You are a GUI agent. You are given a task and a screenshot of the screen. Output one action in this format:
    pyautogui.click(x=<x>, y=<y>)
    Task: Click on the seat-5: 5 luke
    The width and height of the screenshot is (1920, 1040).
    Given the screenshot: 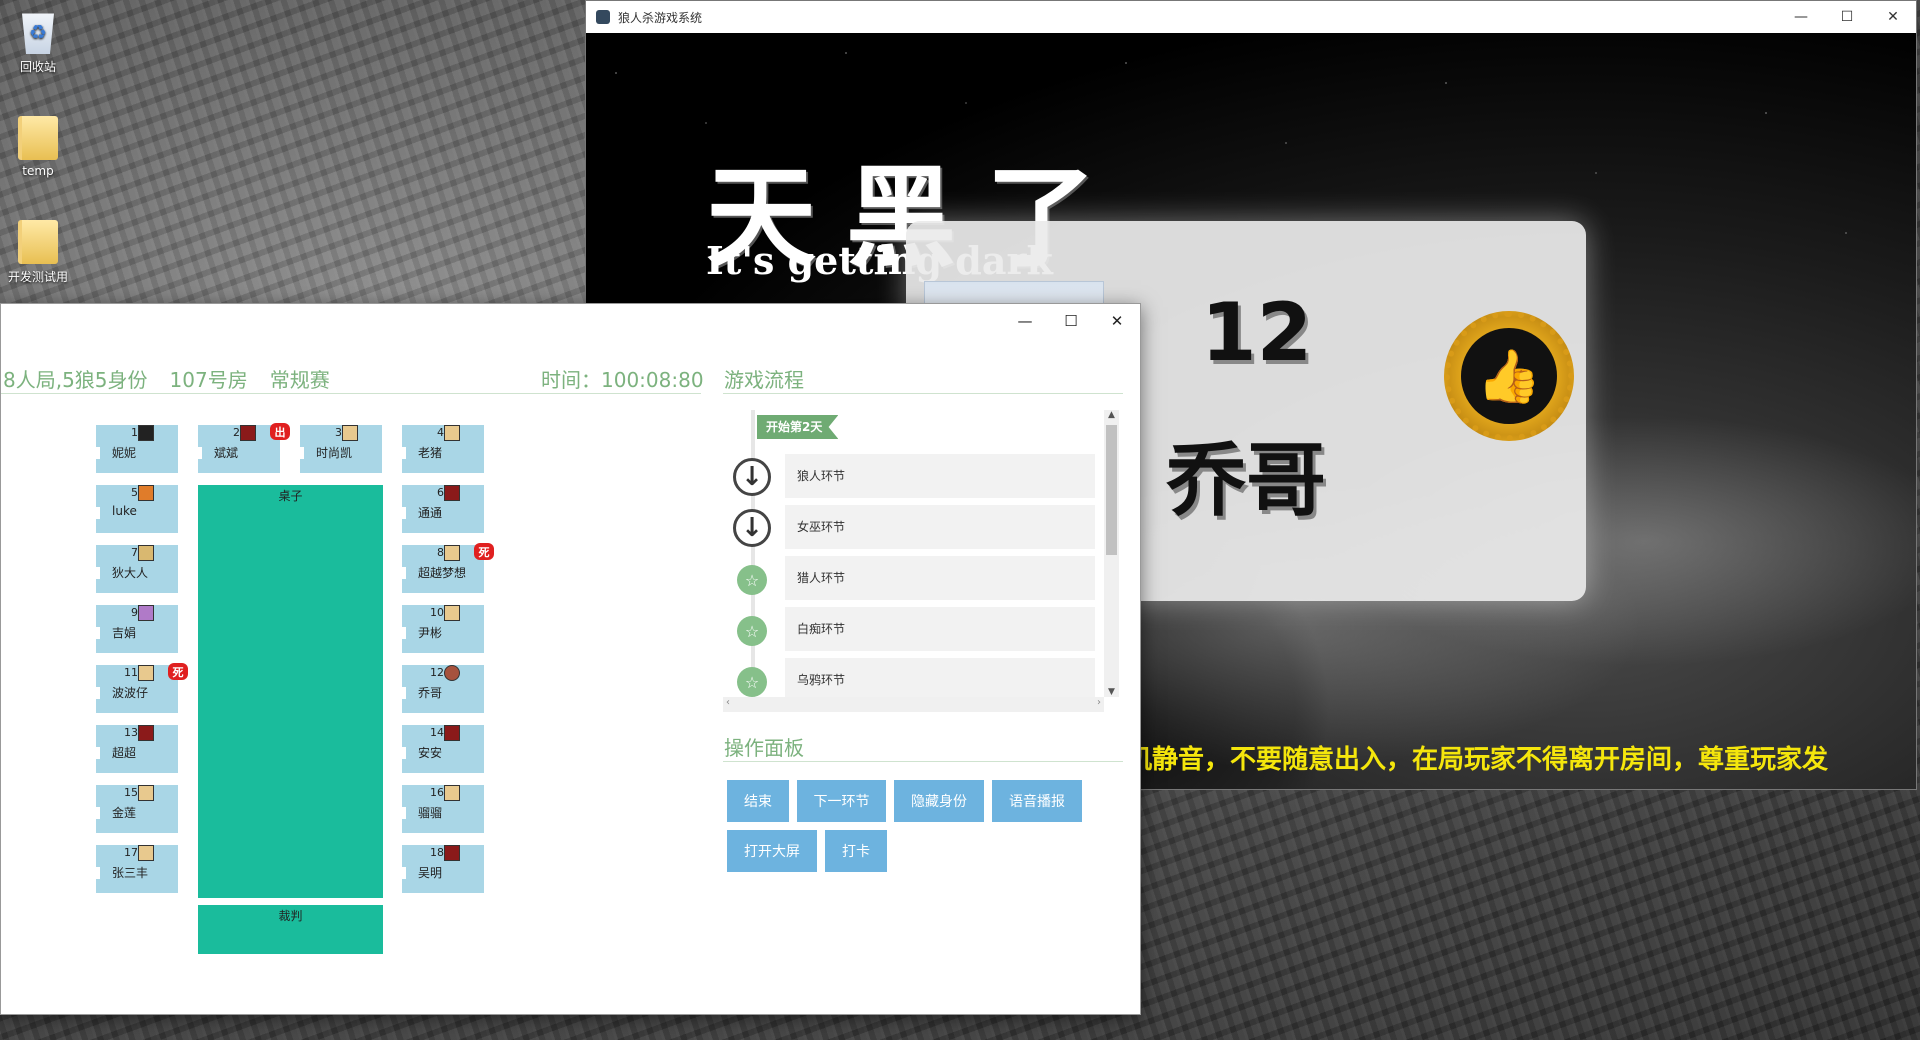 What is the action you would take?
    pyautogui.click(x=137, y=509)
    